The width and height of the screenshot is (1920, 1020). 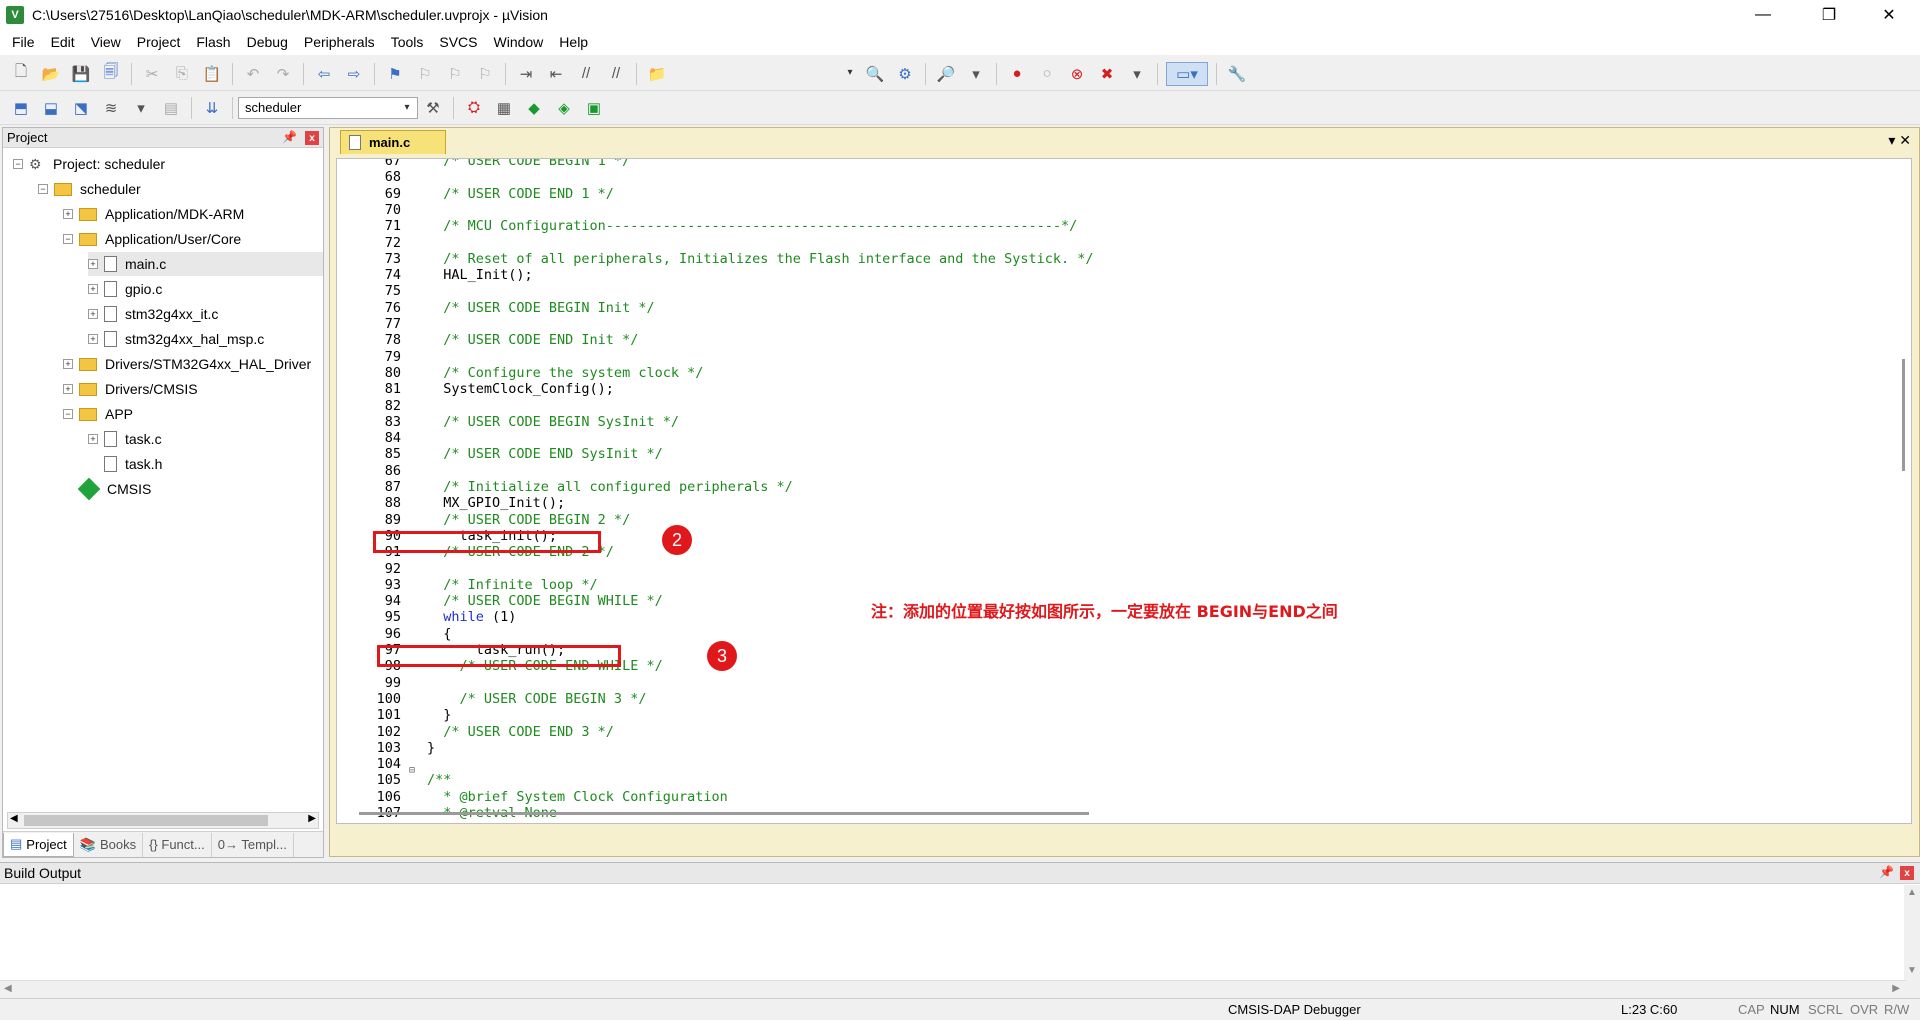 I want to click on tree-item: + stm32g4xx_hal_msp.c, so click(x=205, y=339).